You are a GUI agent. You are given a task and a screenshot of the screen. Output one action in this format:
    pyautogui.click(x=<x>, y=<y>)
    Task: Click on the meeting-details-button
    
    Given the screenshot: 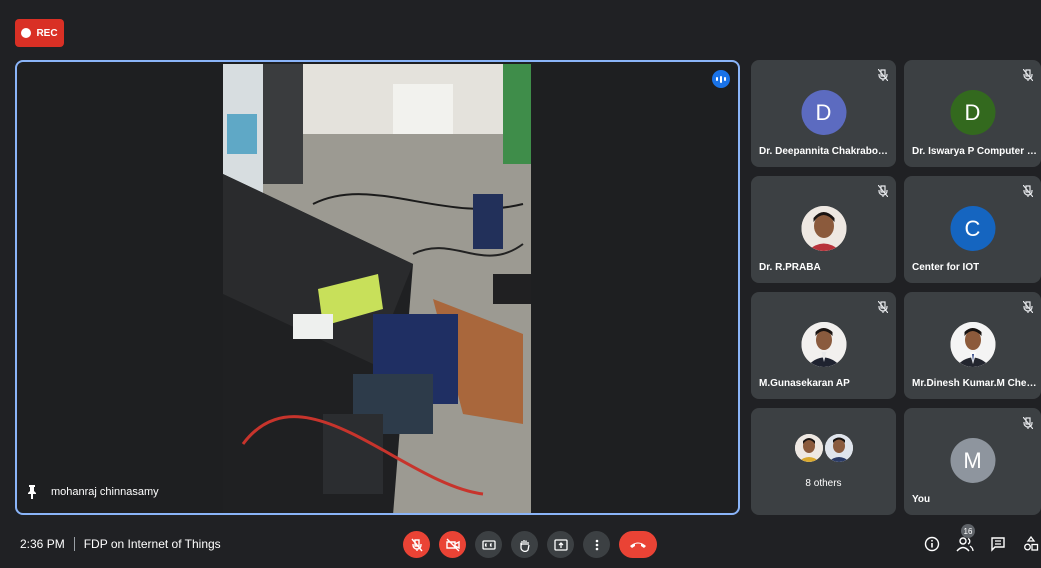 What is the action you would take?
    pyautogui.click(x=932, y=544)
    